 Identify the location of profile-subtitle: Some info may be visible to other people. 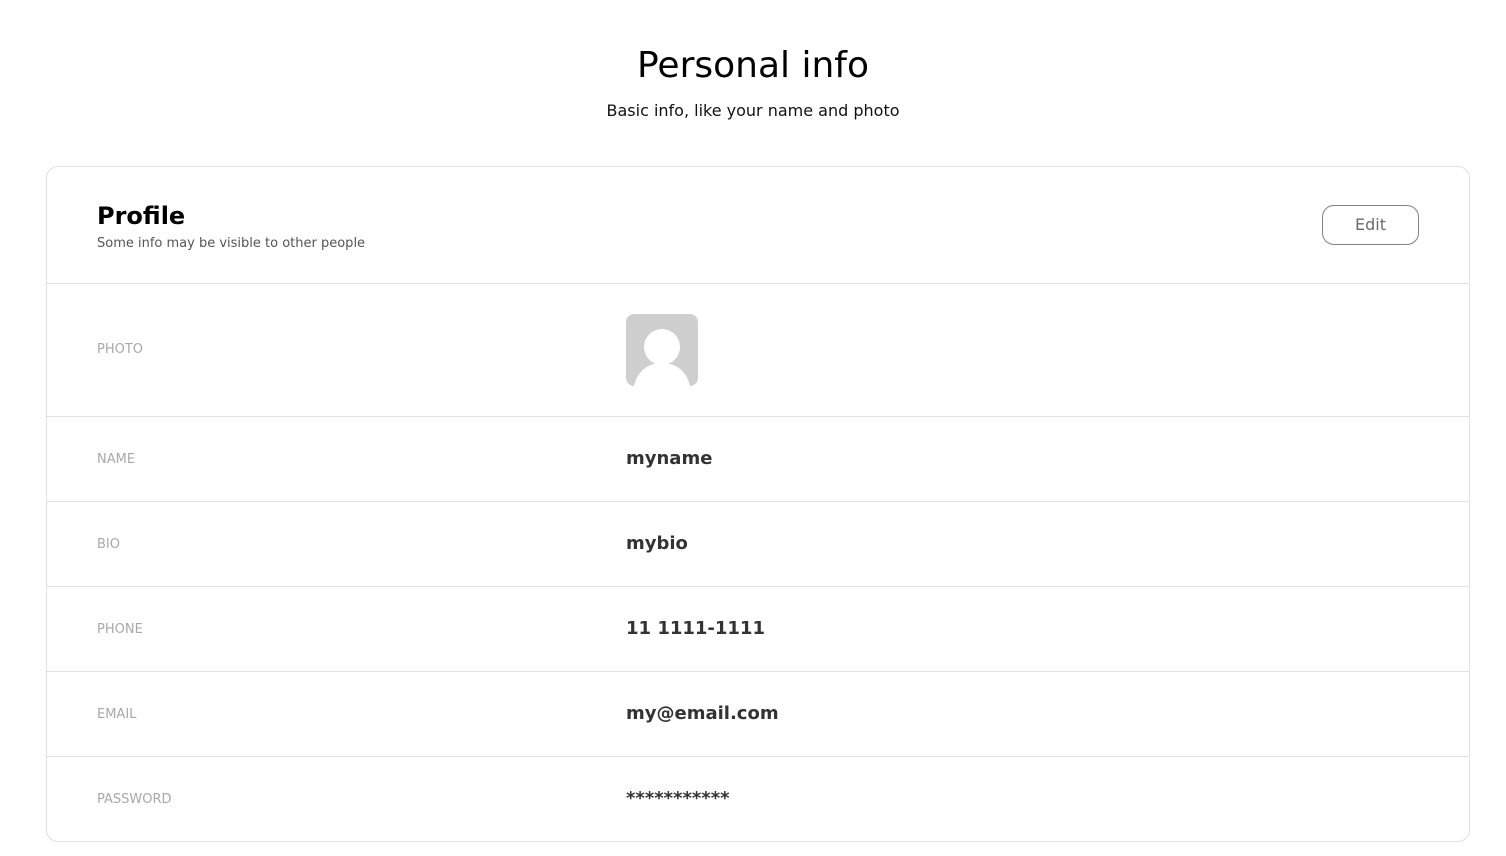
(231, 243).